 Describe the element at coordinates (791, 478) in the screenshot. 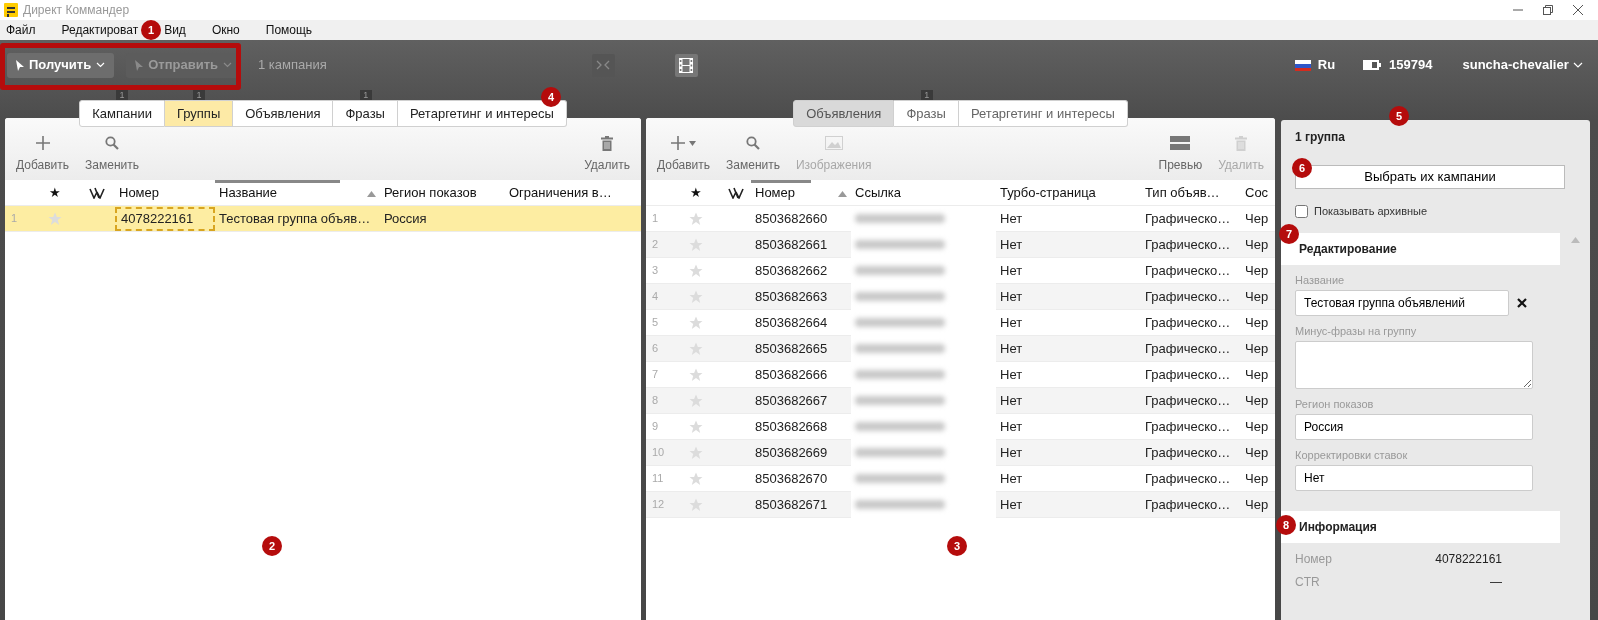

I see `table-cell-text: 8503682670` at that location.